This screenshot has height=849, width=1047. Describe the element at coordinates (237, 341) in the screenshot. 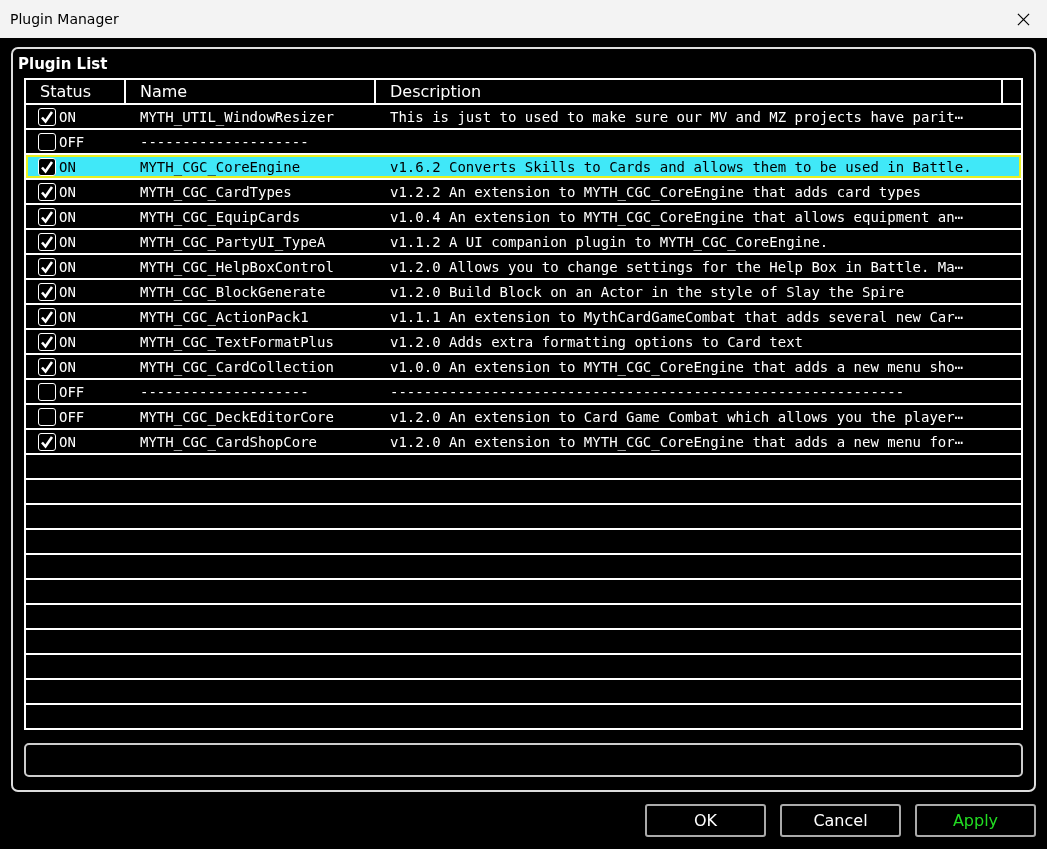

I see `plugin-name: MYTH_CGC_TextFormatPlus` at that location.